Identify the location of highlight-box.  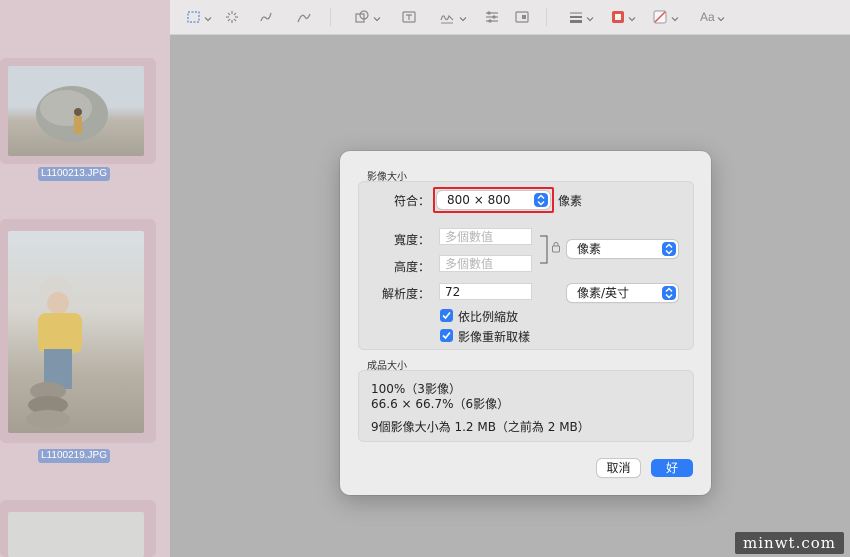
(493, 200).